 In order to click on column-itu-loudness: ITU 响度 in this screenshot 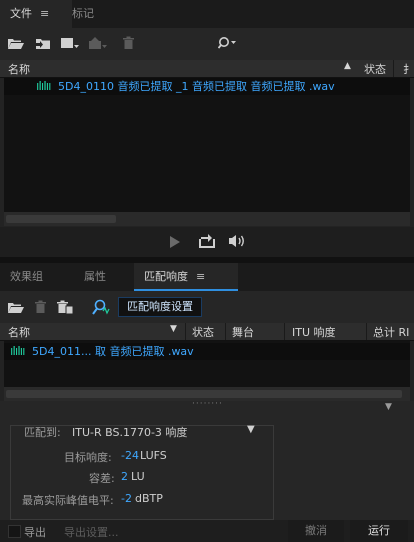, I will do `click(314, 332)`.